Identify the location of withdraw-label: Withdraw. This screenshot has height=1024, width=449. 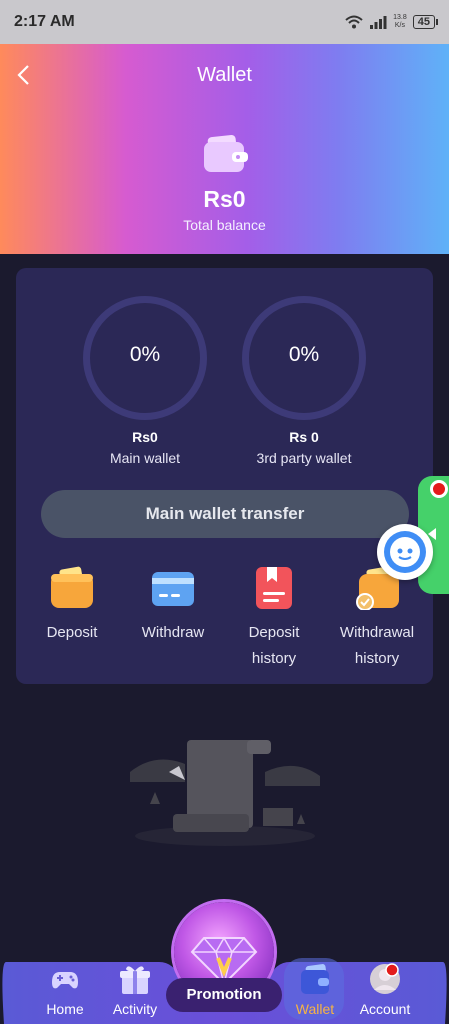
(173, 632).